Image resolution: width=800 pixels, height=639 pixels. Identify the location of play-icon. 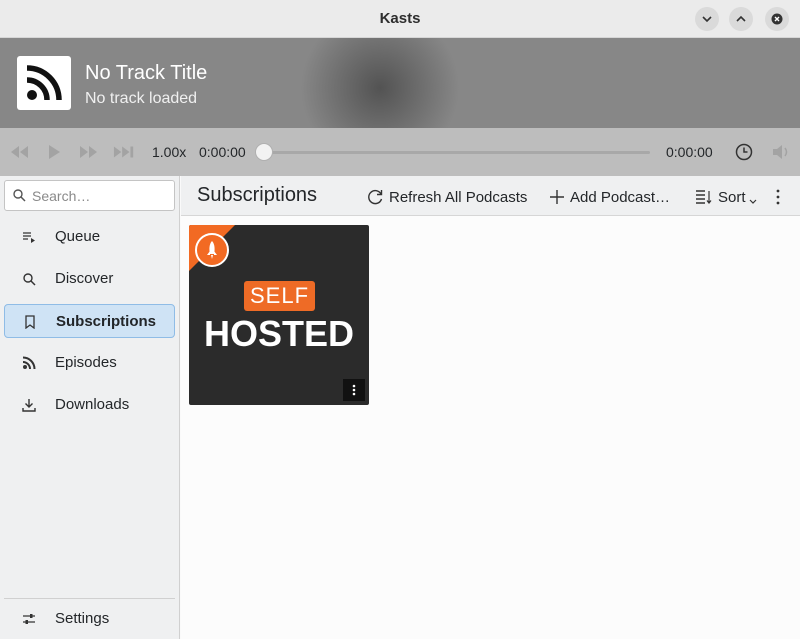
(54, 152).